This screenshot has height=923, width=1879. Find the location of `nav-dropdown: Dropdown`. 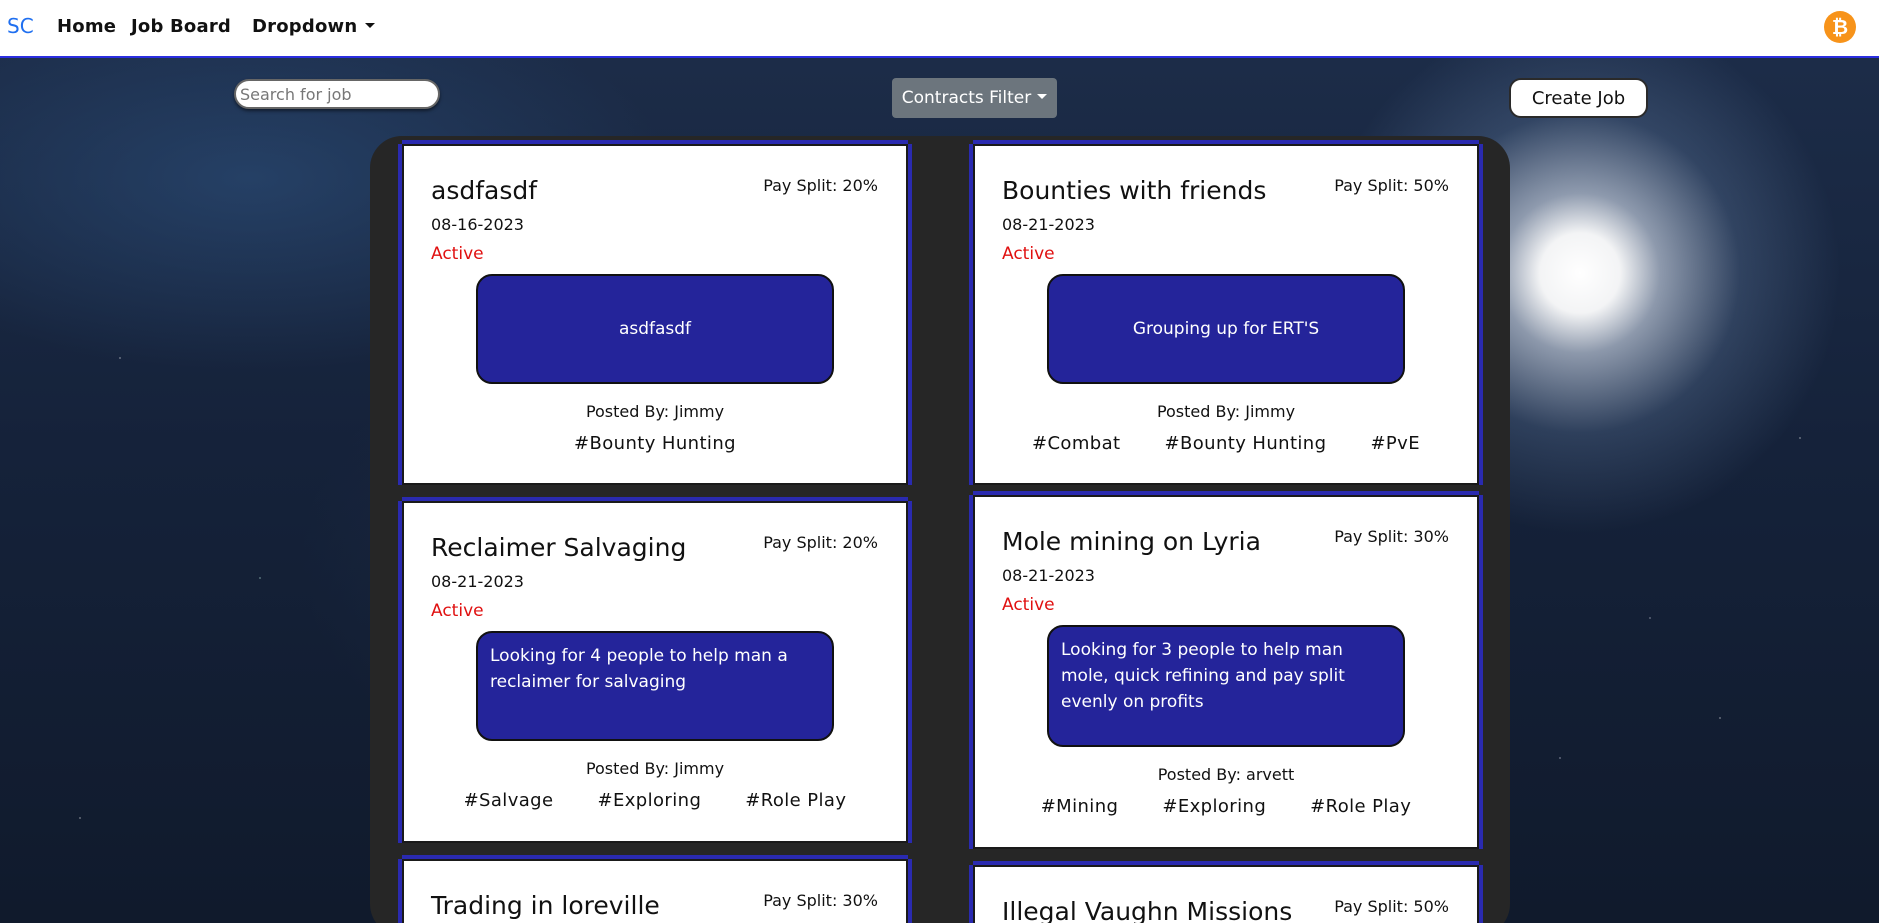

nav-dropdown: Dropdown is located at coordinates (314, 26).